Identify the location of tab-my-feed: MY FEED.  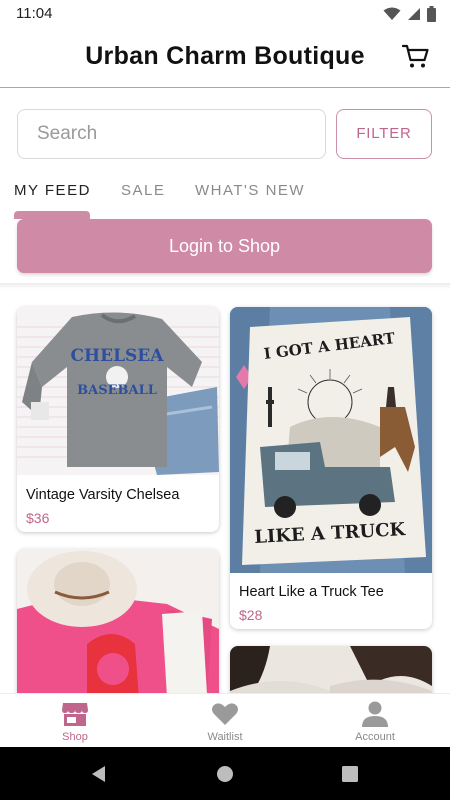
(52, 190).